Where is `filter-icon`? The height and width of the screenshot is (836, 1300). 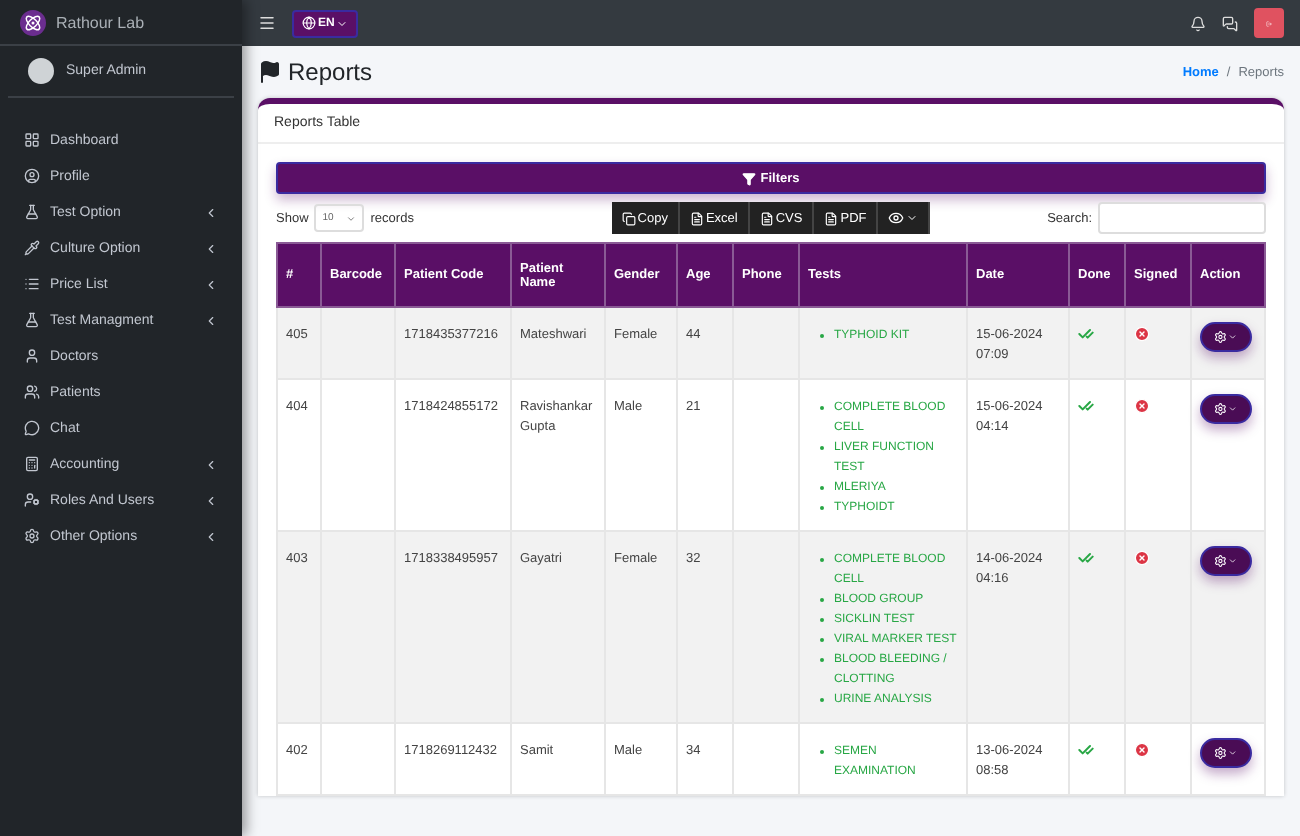
filter-icon is located at coordinates (749, 178).